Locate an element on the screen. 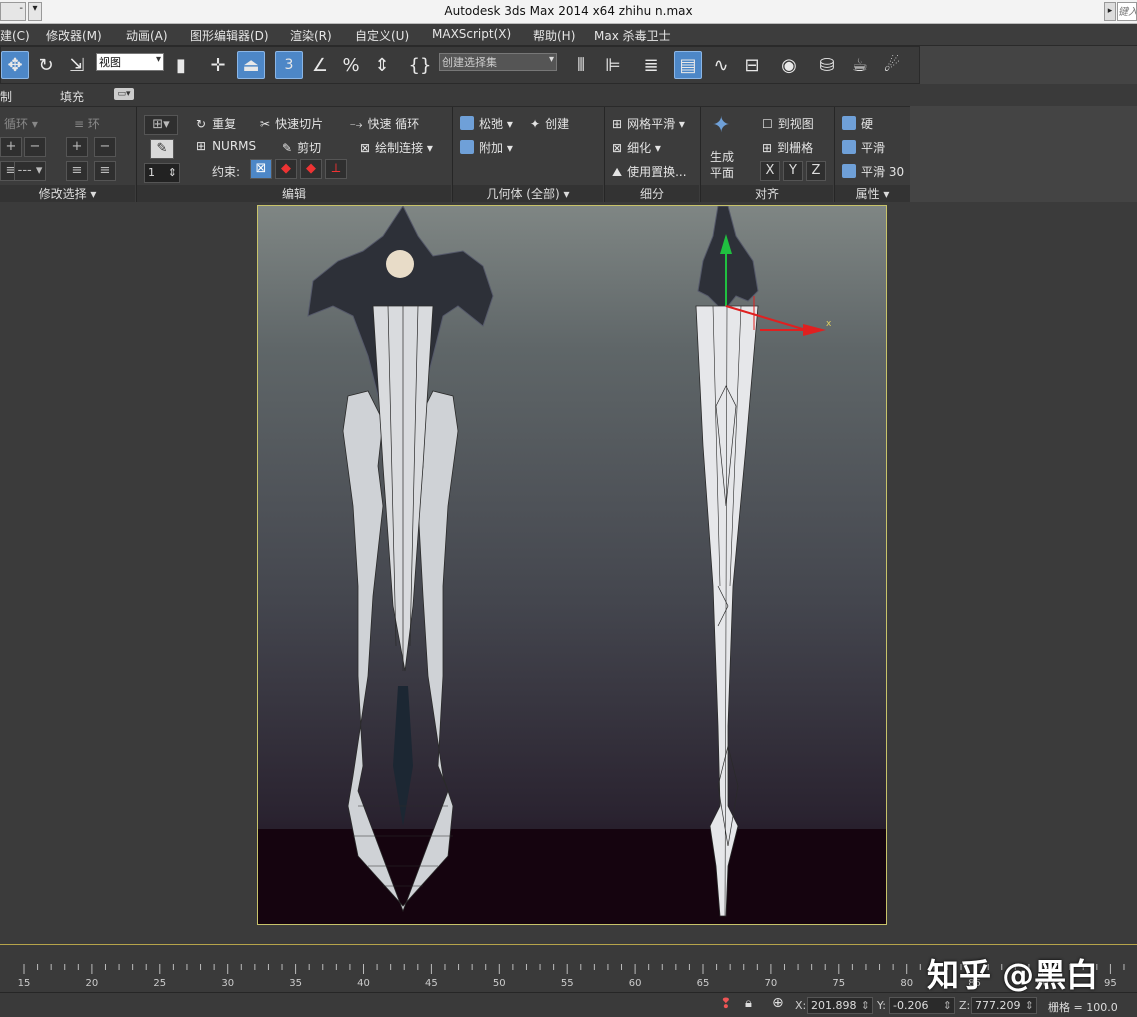  properties-label: 属性 ▾ is located at coordinates (872, 194).